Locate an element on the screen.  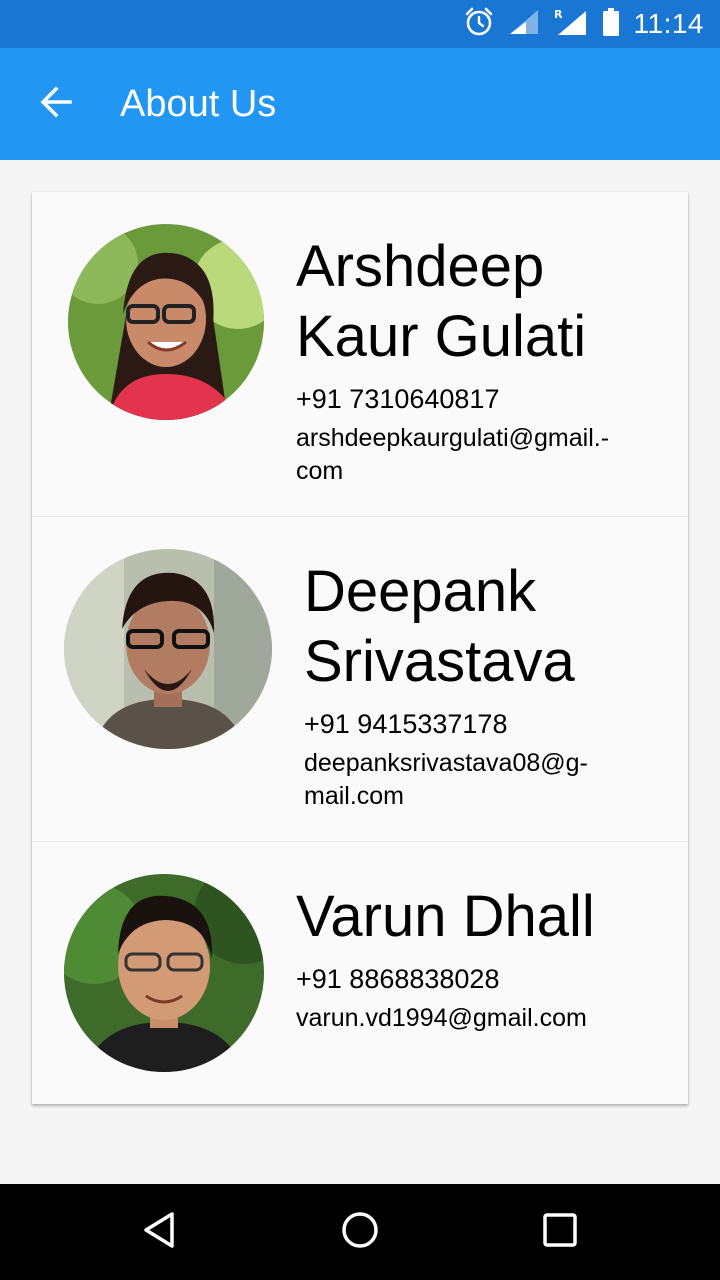
person-name: Varun Dhall is located at coordinates (445, 916).